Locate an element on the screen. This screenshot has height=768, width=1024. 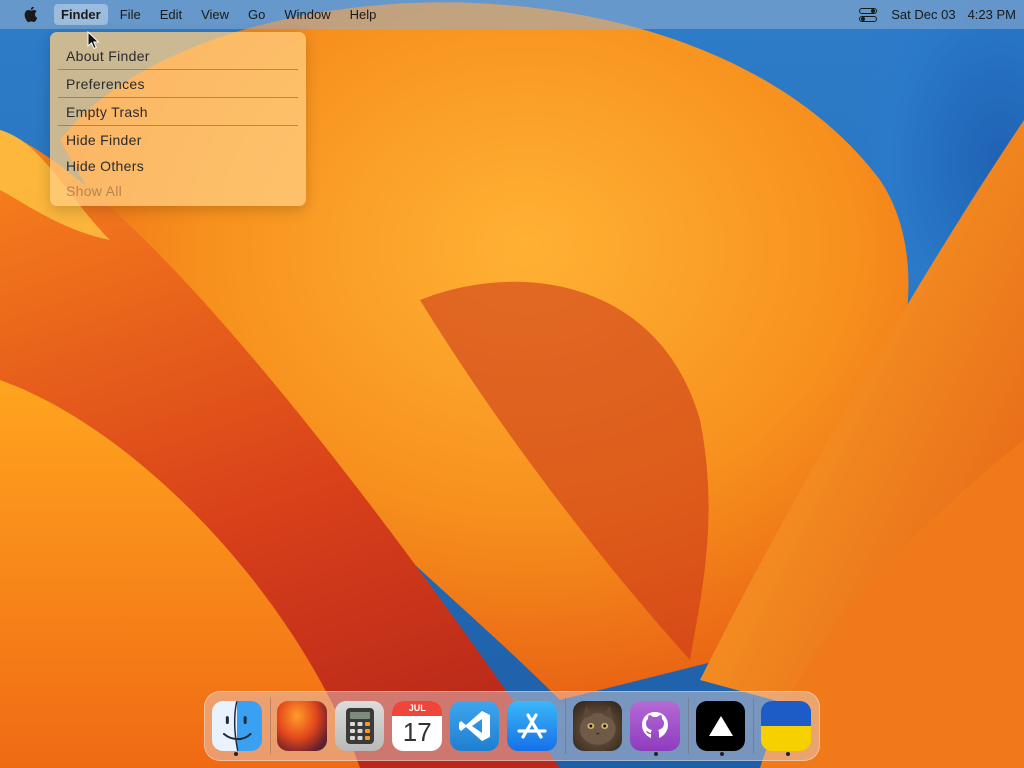
control-center-icon is located at coordinates (868, 14).